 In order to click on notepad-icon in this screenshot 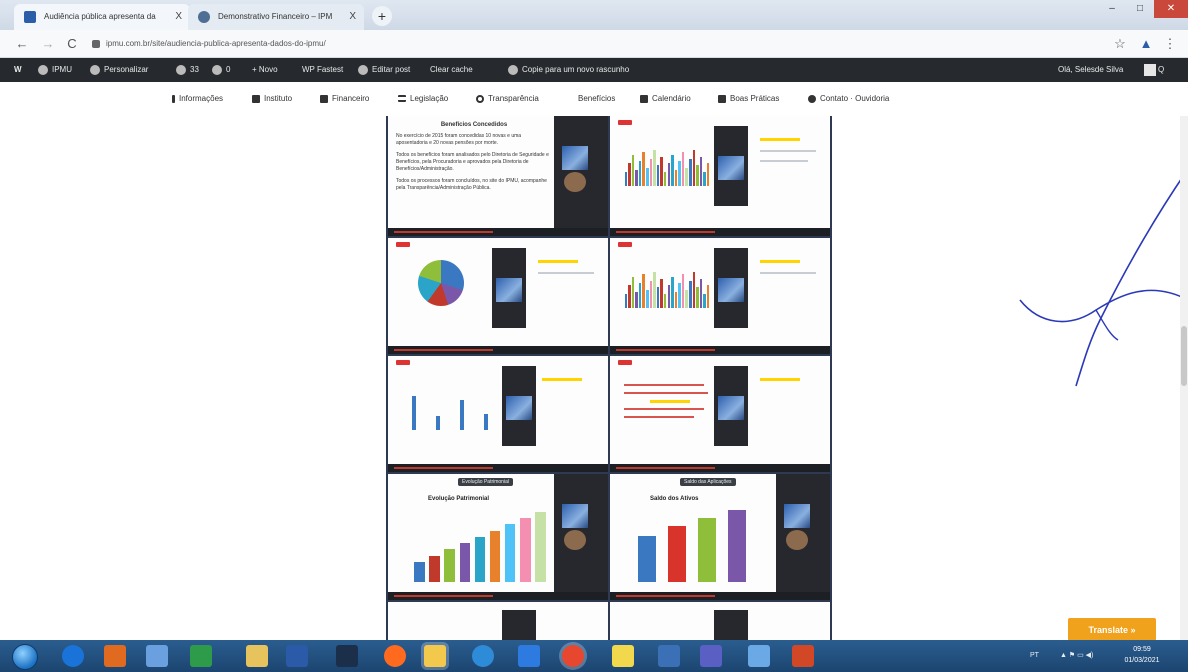, I will do `click(157, 656)`.